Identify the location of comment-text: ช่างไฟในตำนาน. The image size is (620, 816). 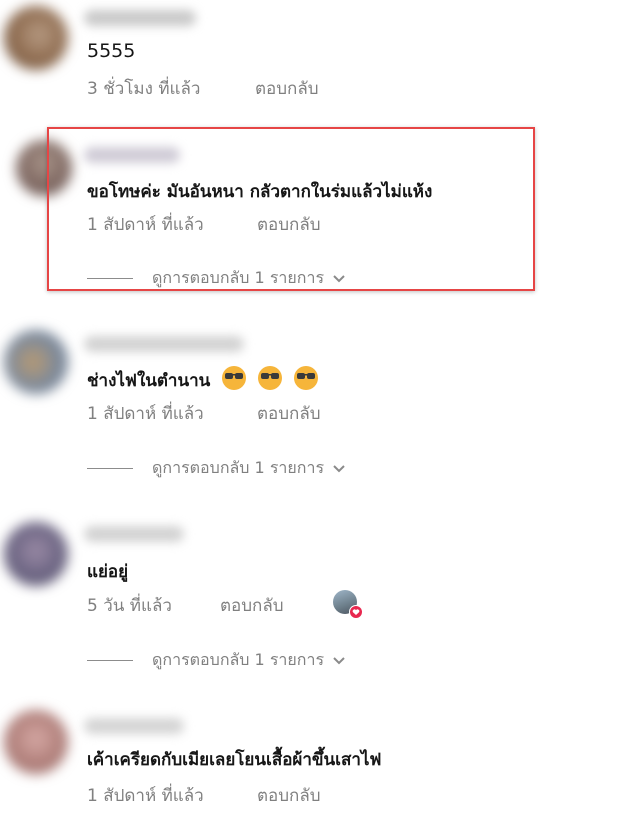
(203, 380).